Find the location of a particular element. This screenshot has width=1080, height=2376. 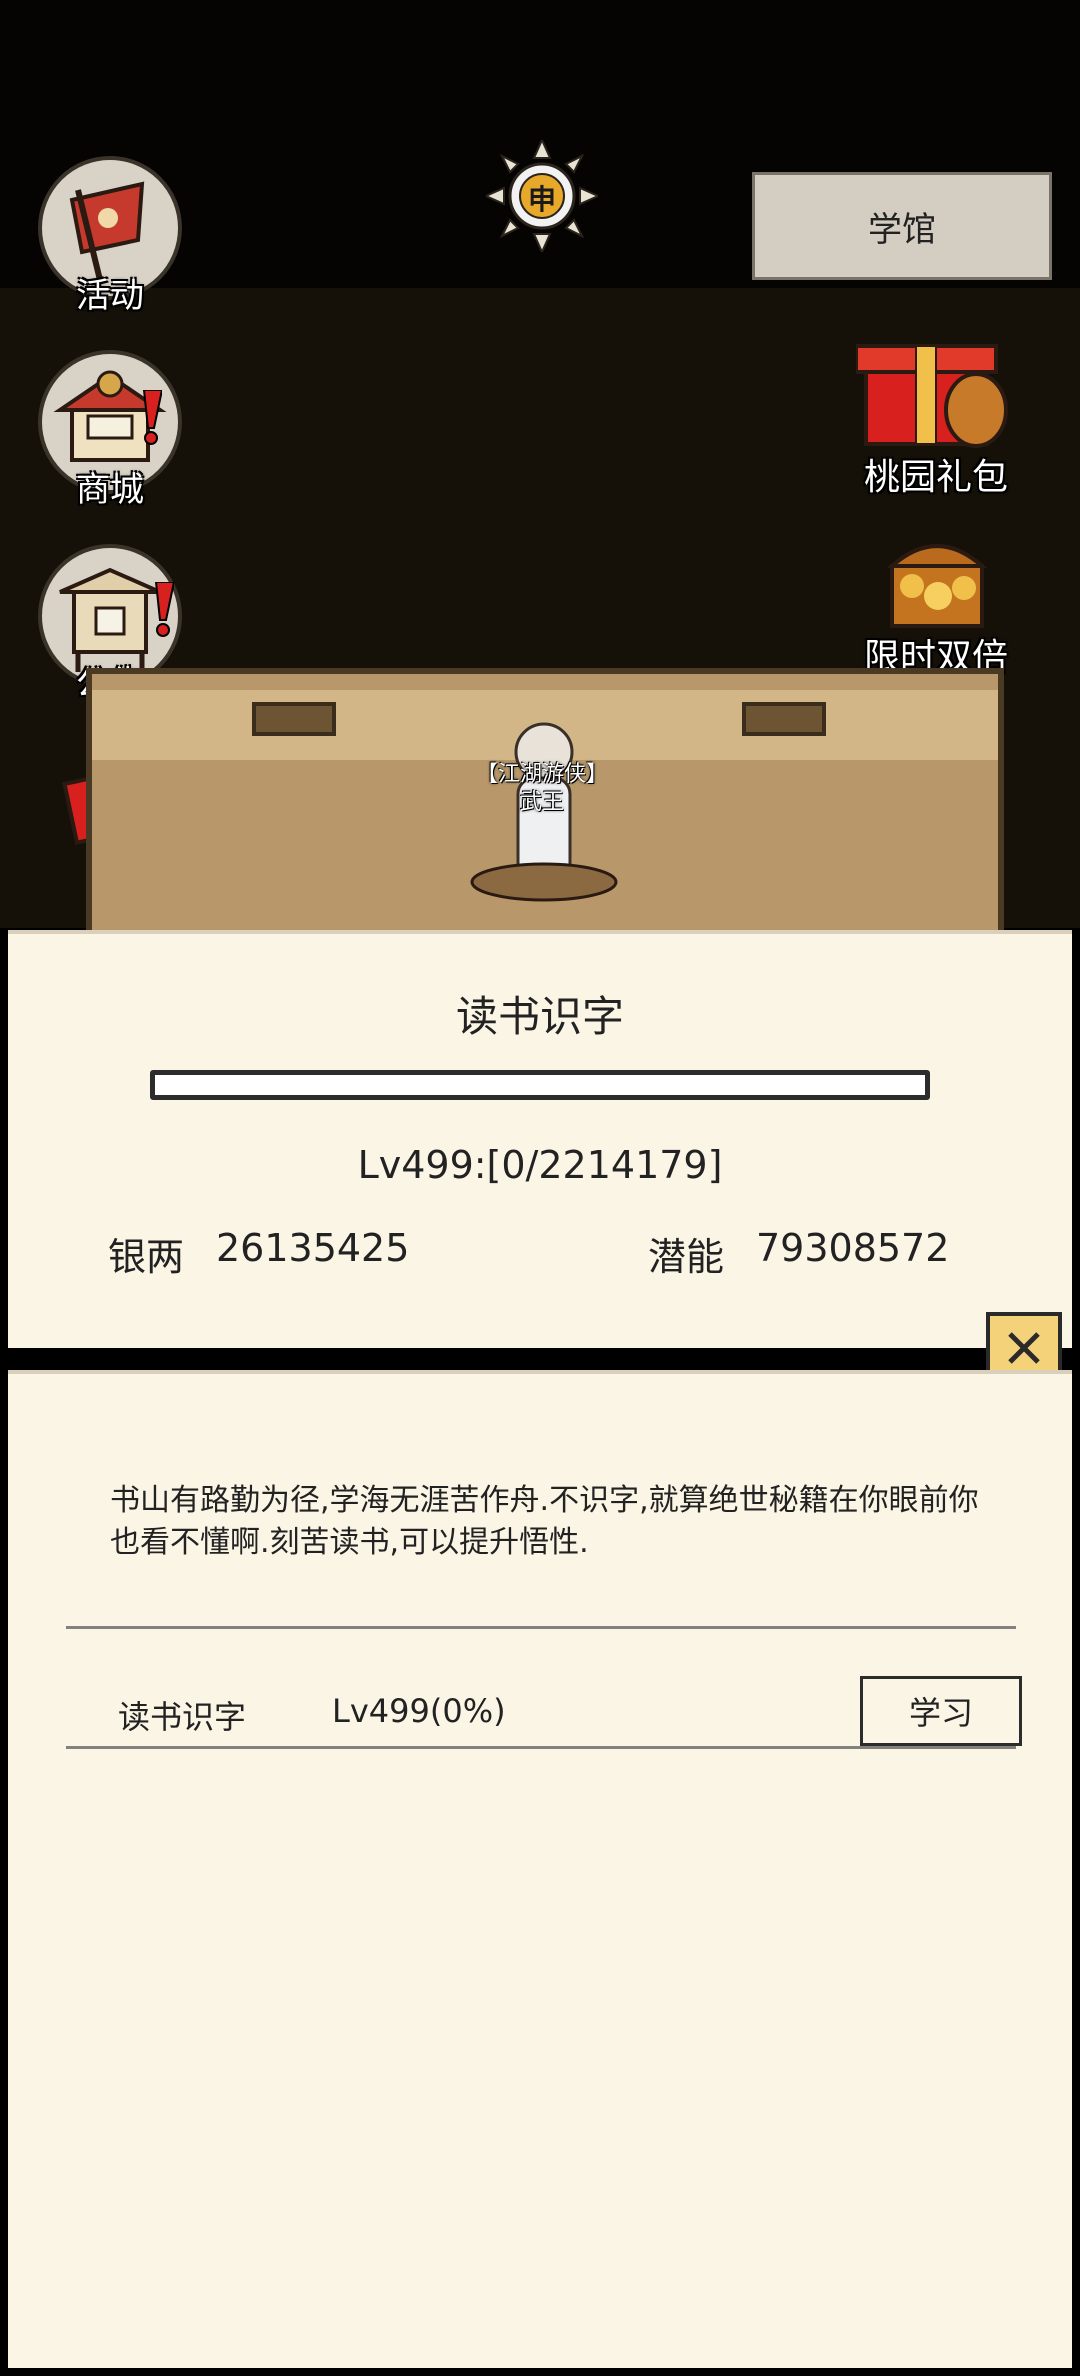

window-left is located at coordinates (294, 719).